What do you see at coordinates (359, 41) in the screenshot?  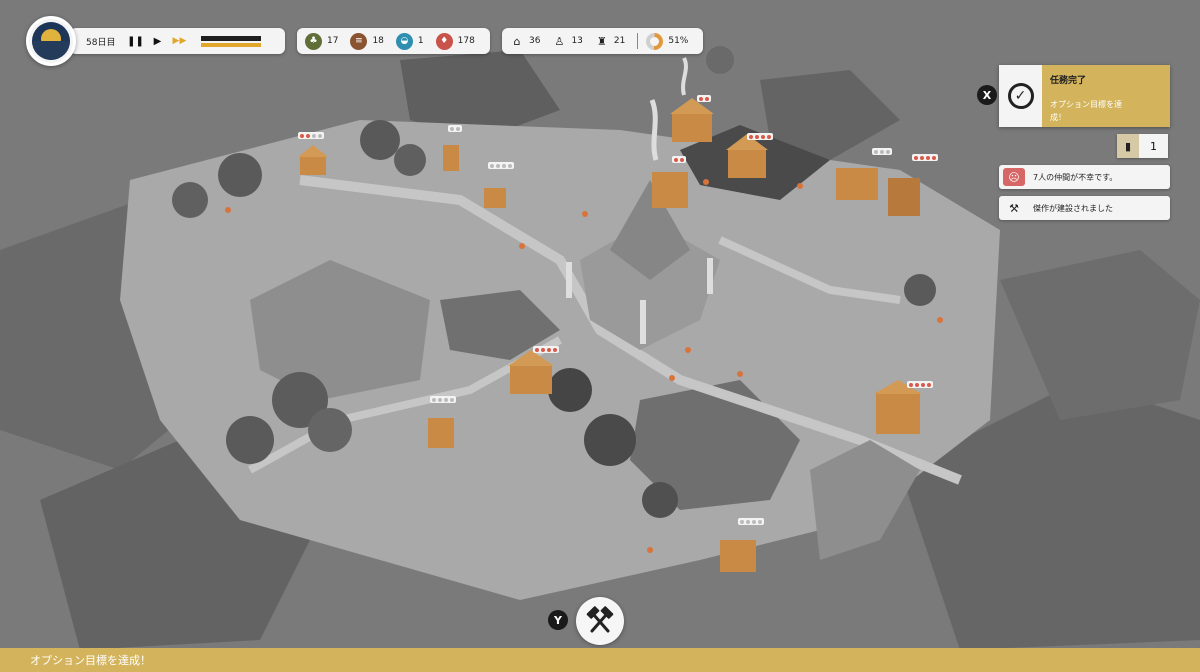 I see `wood-icon: ≡` at bounding box center [359, 41].